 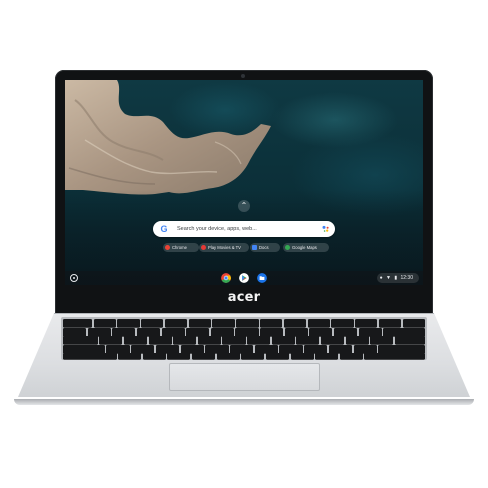 I want to click on launcher-expand-chevron-icon: ⌃, so click(x=244, y=206).